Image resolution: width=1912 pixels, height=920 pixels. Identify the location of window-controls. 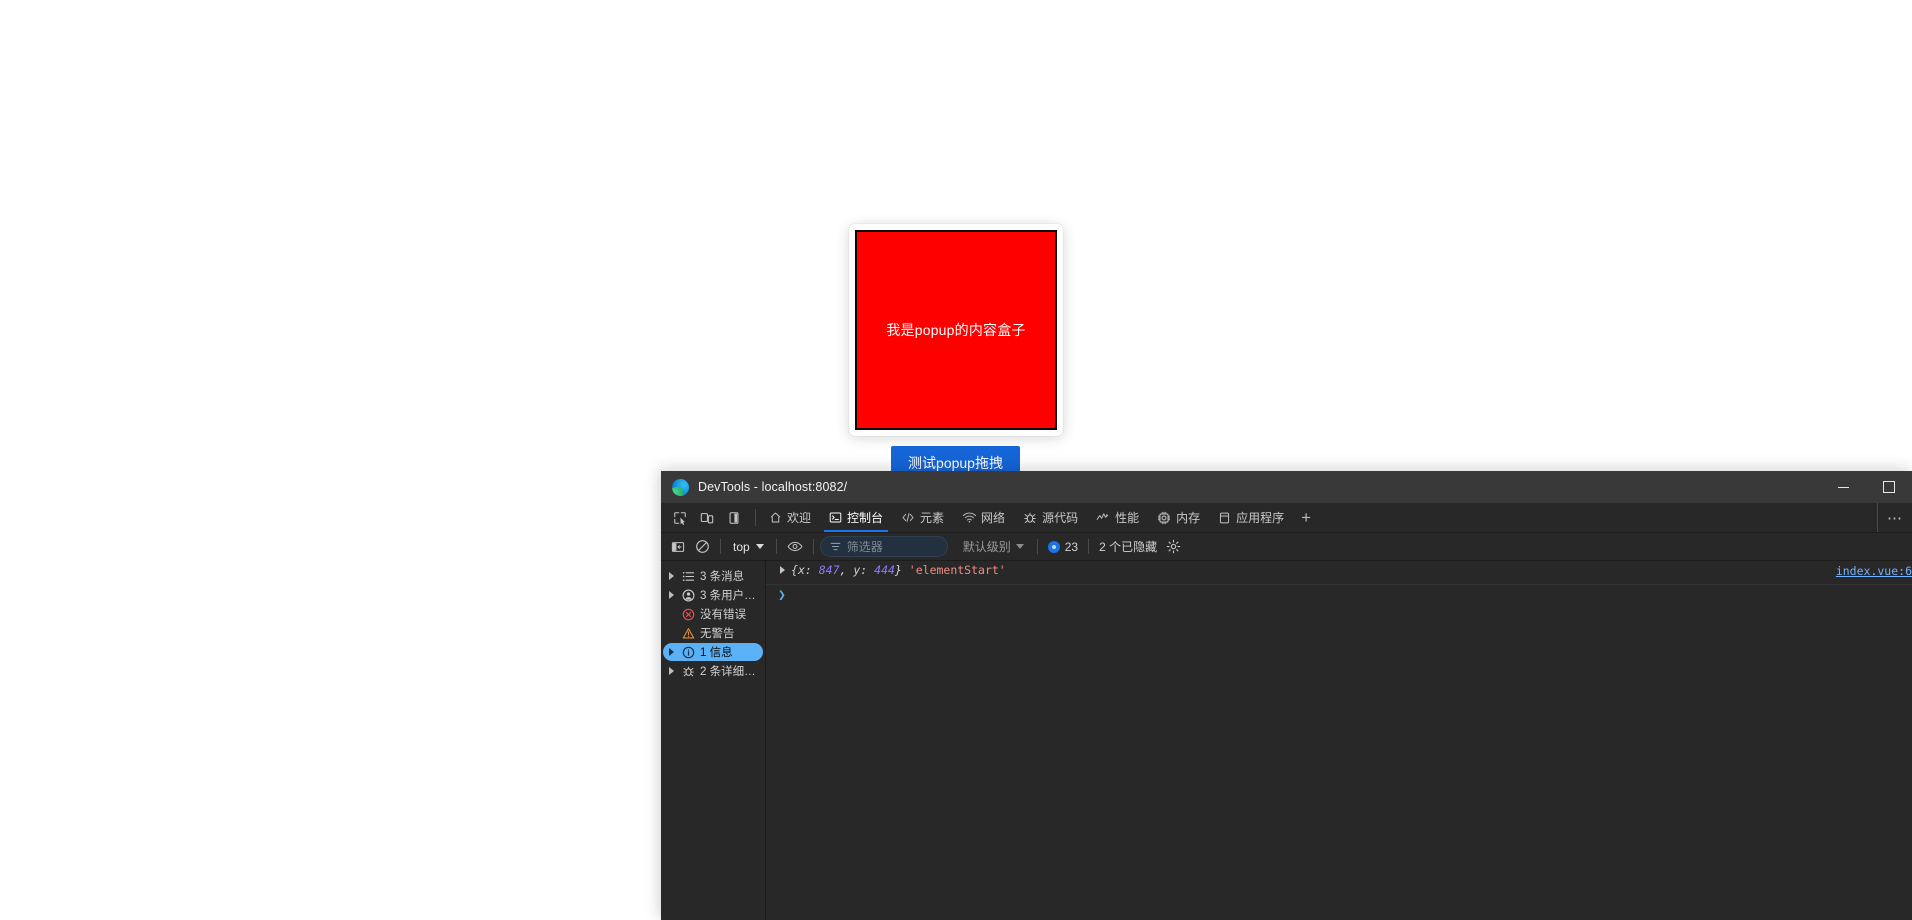
(1866, 487).